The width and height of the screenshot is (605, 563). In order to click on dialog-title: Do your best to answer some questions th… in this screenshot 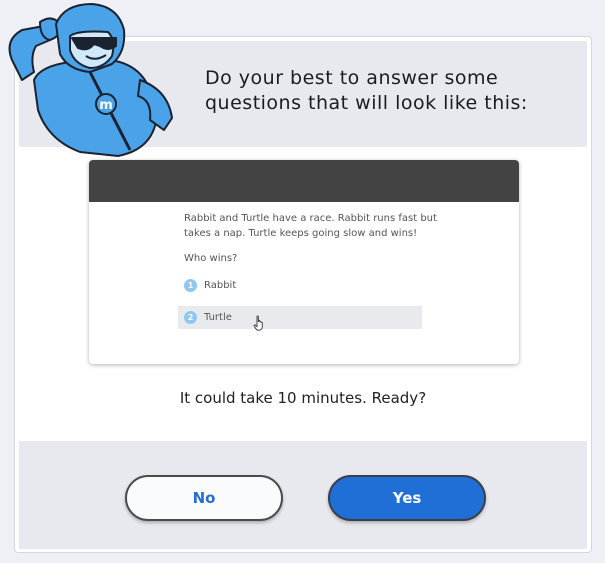, I will do `click(366, 90)`.